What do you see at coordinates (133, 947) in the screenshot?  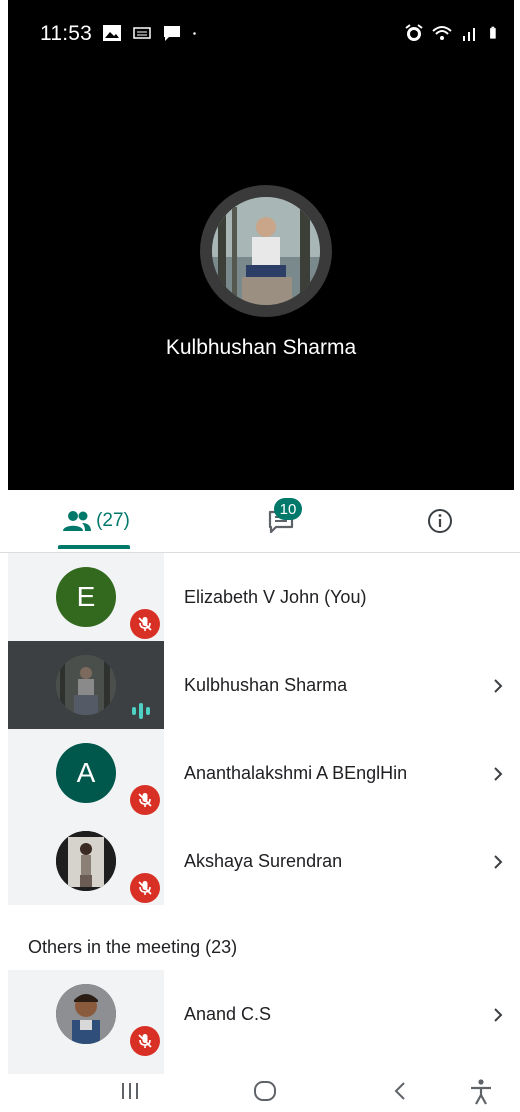 I see `others-section-header: Others in the meeting (23)` at bounding box center [133, 947].